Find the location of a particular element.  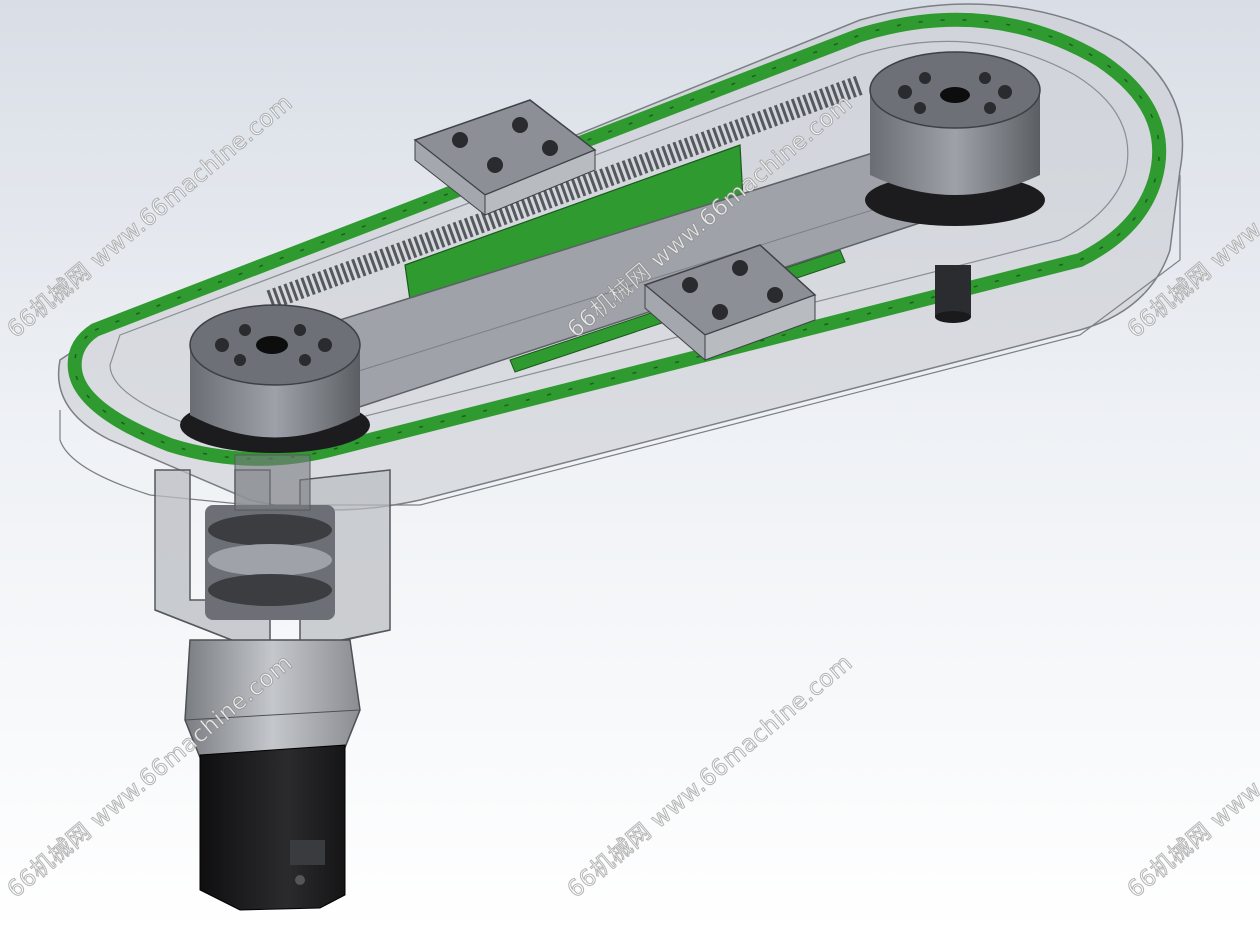

idler-post is located at coordinates (953, 294).